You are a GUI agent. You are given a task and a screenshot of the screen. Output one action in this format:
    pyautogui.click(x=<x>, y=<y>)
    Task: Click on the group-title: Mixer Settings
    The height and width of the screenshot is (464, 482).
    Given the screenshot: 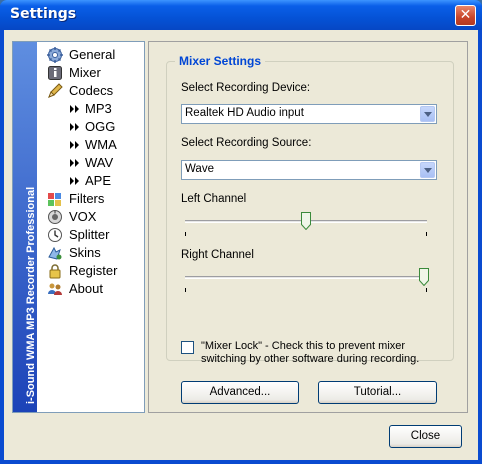 What is the action you would take?
    pyautogui.click(x=220, y=61)
    